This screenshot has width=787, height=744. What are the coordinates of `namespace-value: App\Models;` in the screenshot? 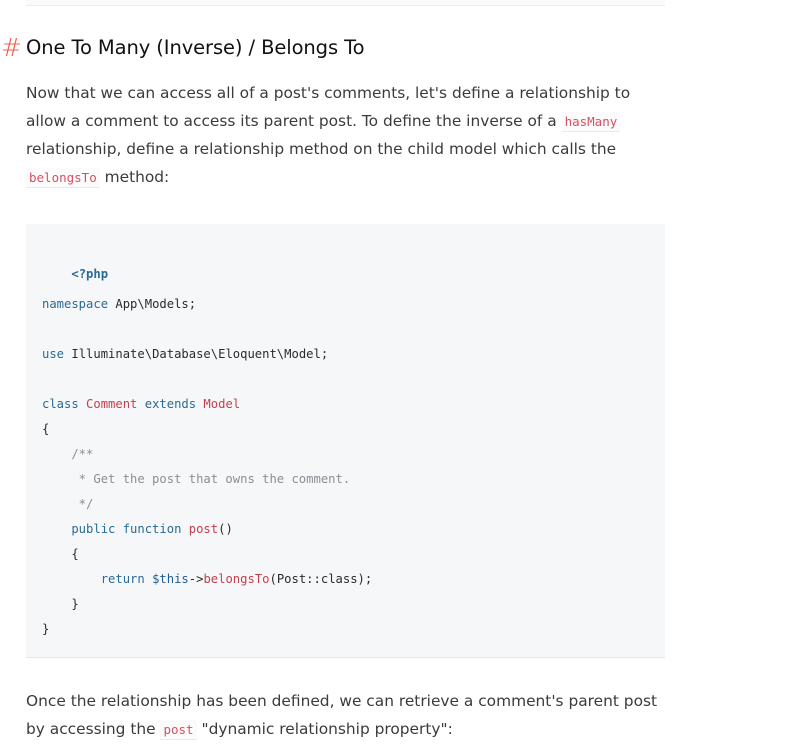 It's located at (152, 304).